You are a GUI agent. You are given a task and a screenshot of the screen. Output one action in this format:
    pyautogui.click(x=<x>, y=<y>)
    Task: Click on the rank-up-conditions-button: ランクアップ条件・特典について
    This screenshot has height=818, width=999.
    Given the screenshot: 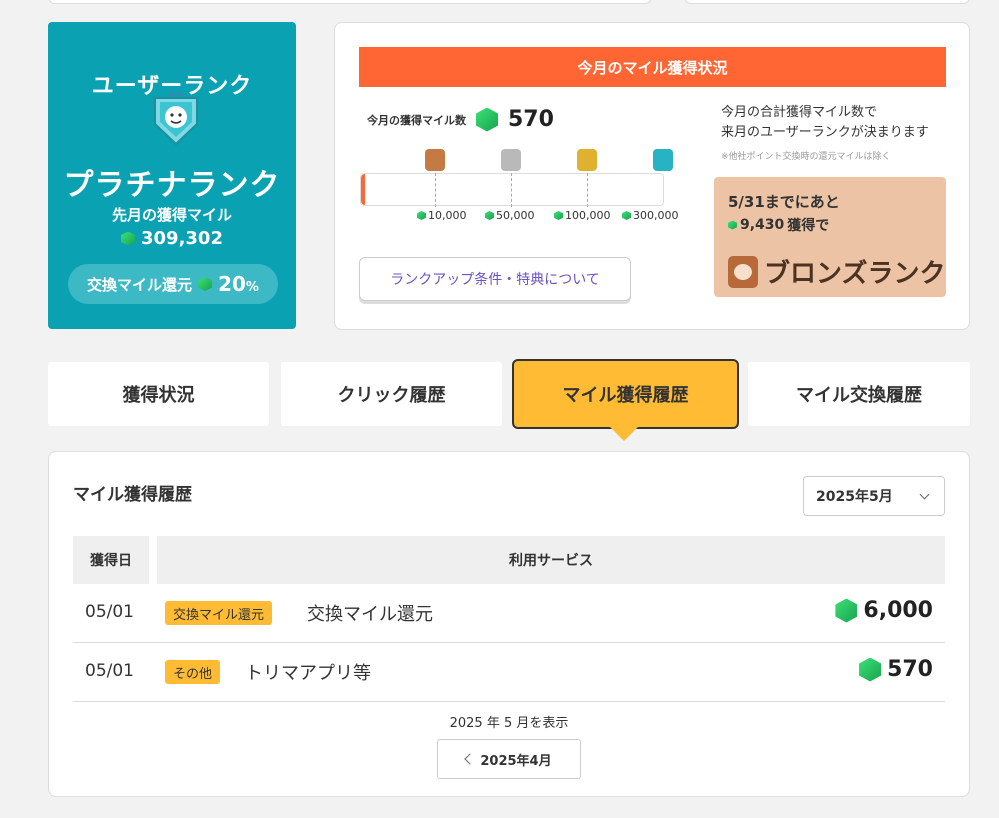 What is the action you would take?
    pyautogui.click(x=495, y=279)
    